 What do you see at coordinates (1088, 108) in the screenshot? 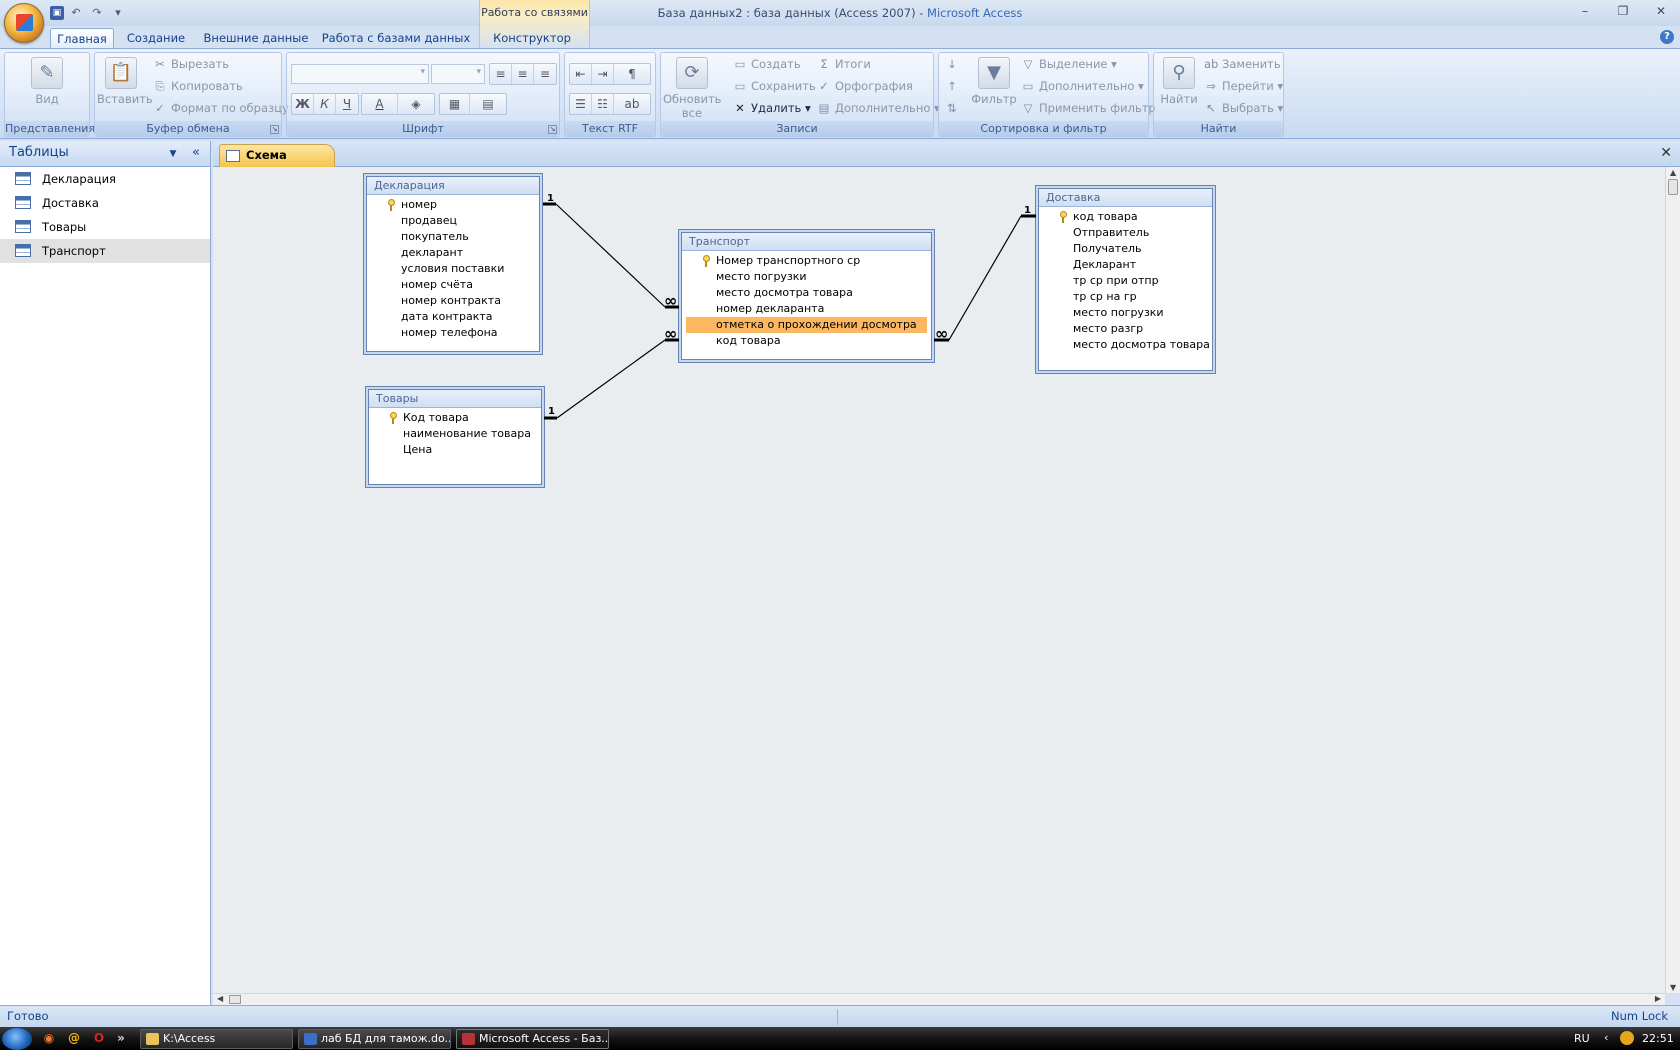
I see `toggle-filter-button: ▽ Применить фильтр` at bounding box center [1088, 108].